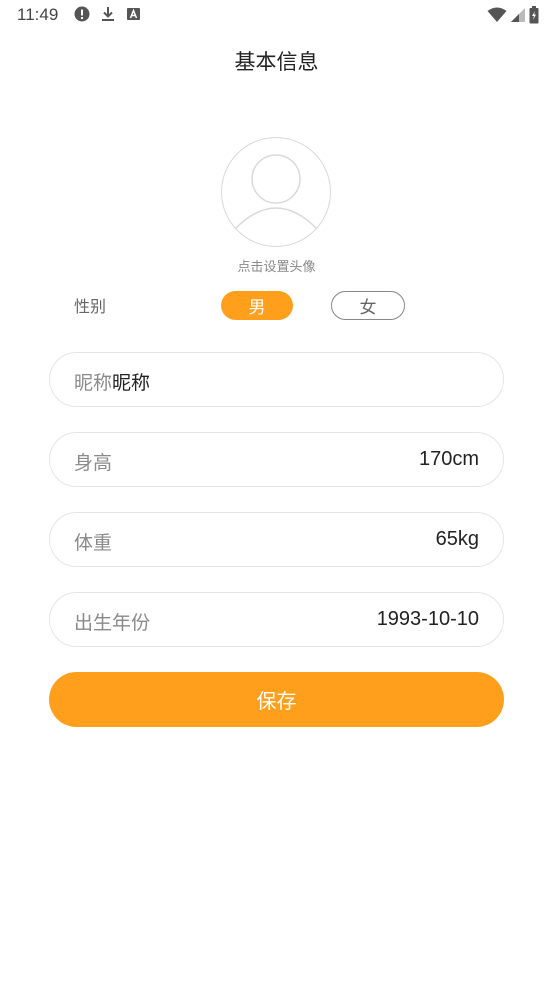 This screenshot has width=553, height=984. I want to click on download-icon, so click(108, 14).